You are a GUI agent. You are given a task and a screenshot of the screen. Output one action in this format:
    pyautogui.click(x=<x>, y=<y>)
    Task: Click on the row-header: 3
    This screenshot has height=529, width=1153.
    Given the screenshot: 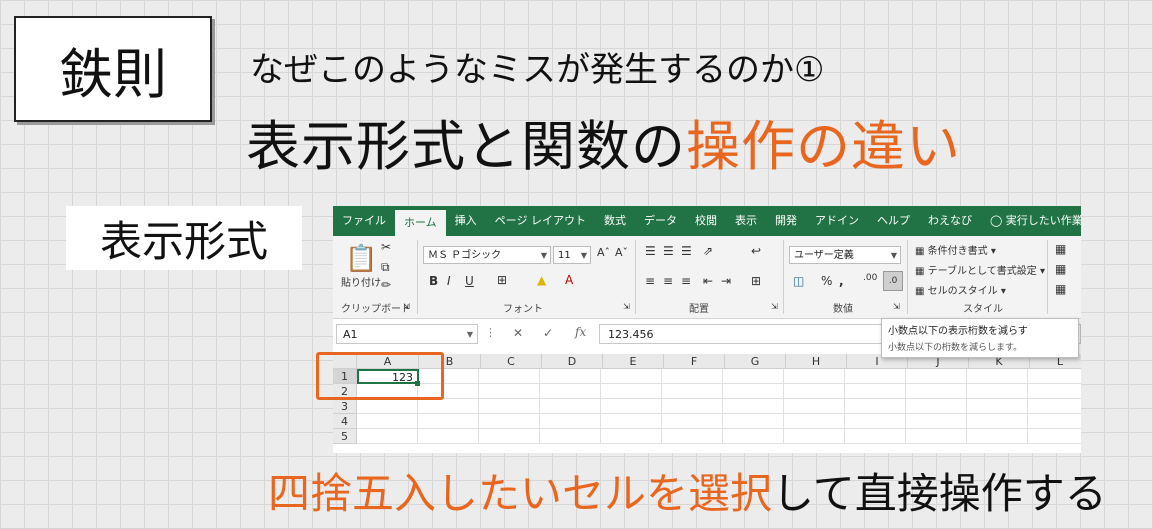 What is the action you would take?
    pyautogui.click(x=345, y=406)
    